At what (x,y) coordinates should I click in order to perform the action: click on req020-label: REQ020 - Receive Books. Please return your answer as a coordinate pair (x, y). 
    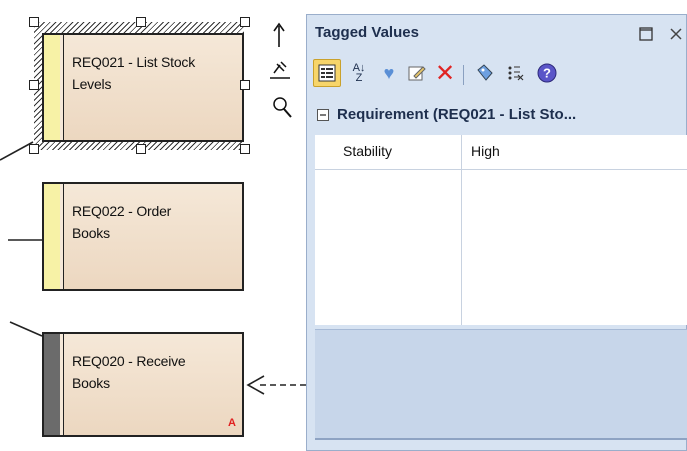
    Looking at the image, I should click on (129, 372).